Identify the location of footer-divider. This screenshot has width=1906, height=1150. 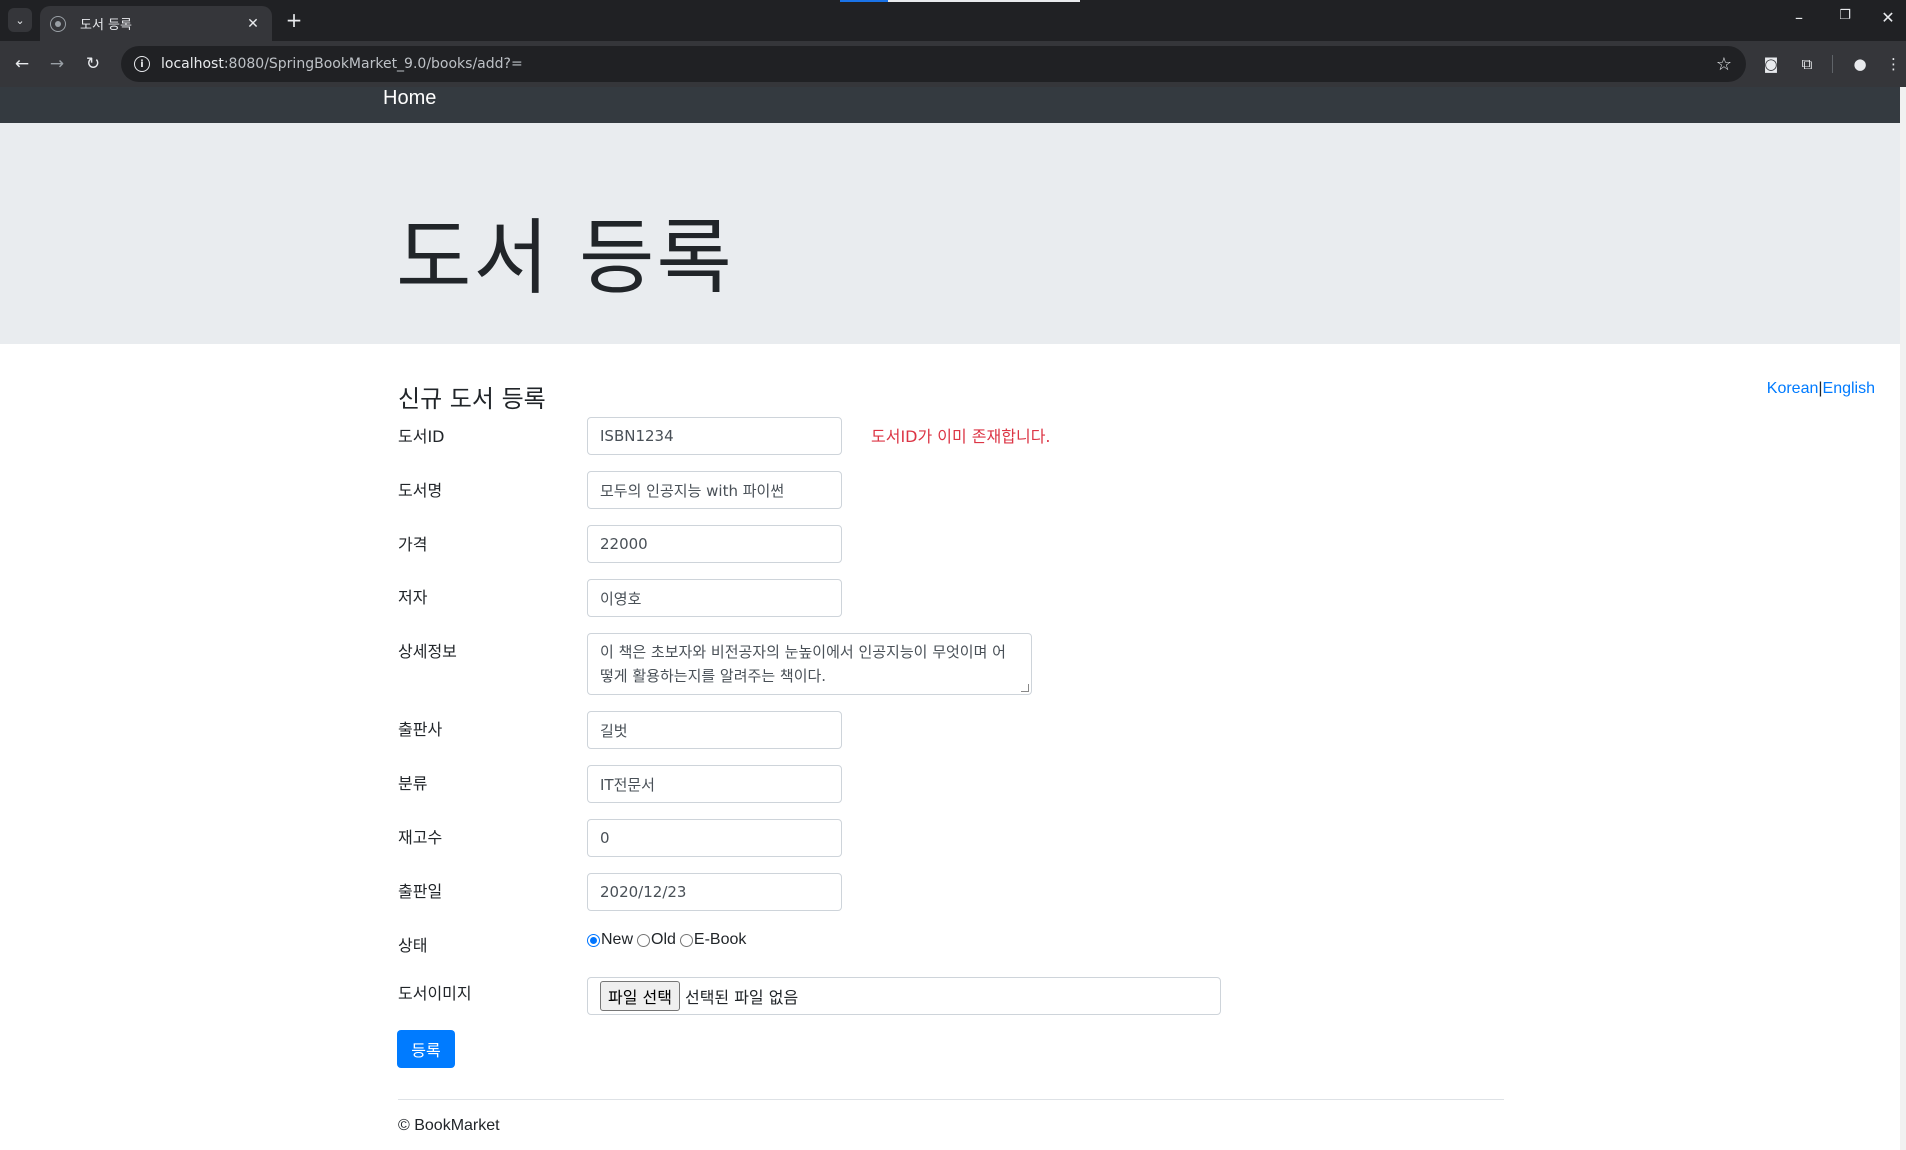
(951, 1099).